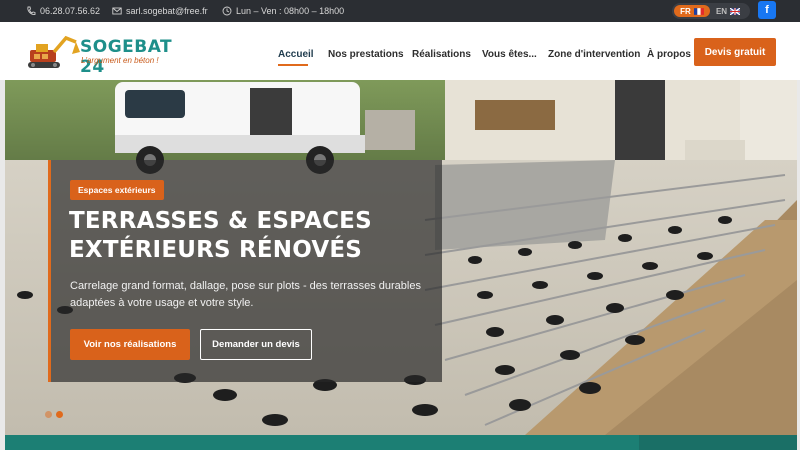 This screenshot has height=450, width=800. What do you see at coordinates (293, 65) in the screenshot?
I see `active-nav-underline` at bounding box center [293, 65].